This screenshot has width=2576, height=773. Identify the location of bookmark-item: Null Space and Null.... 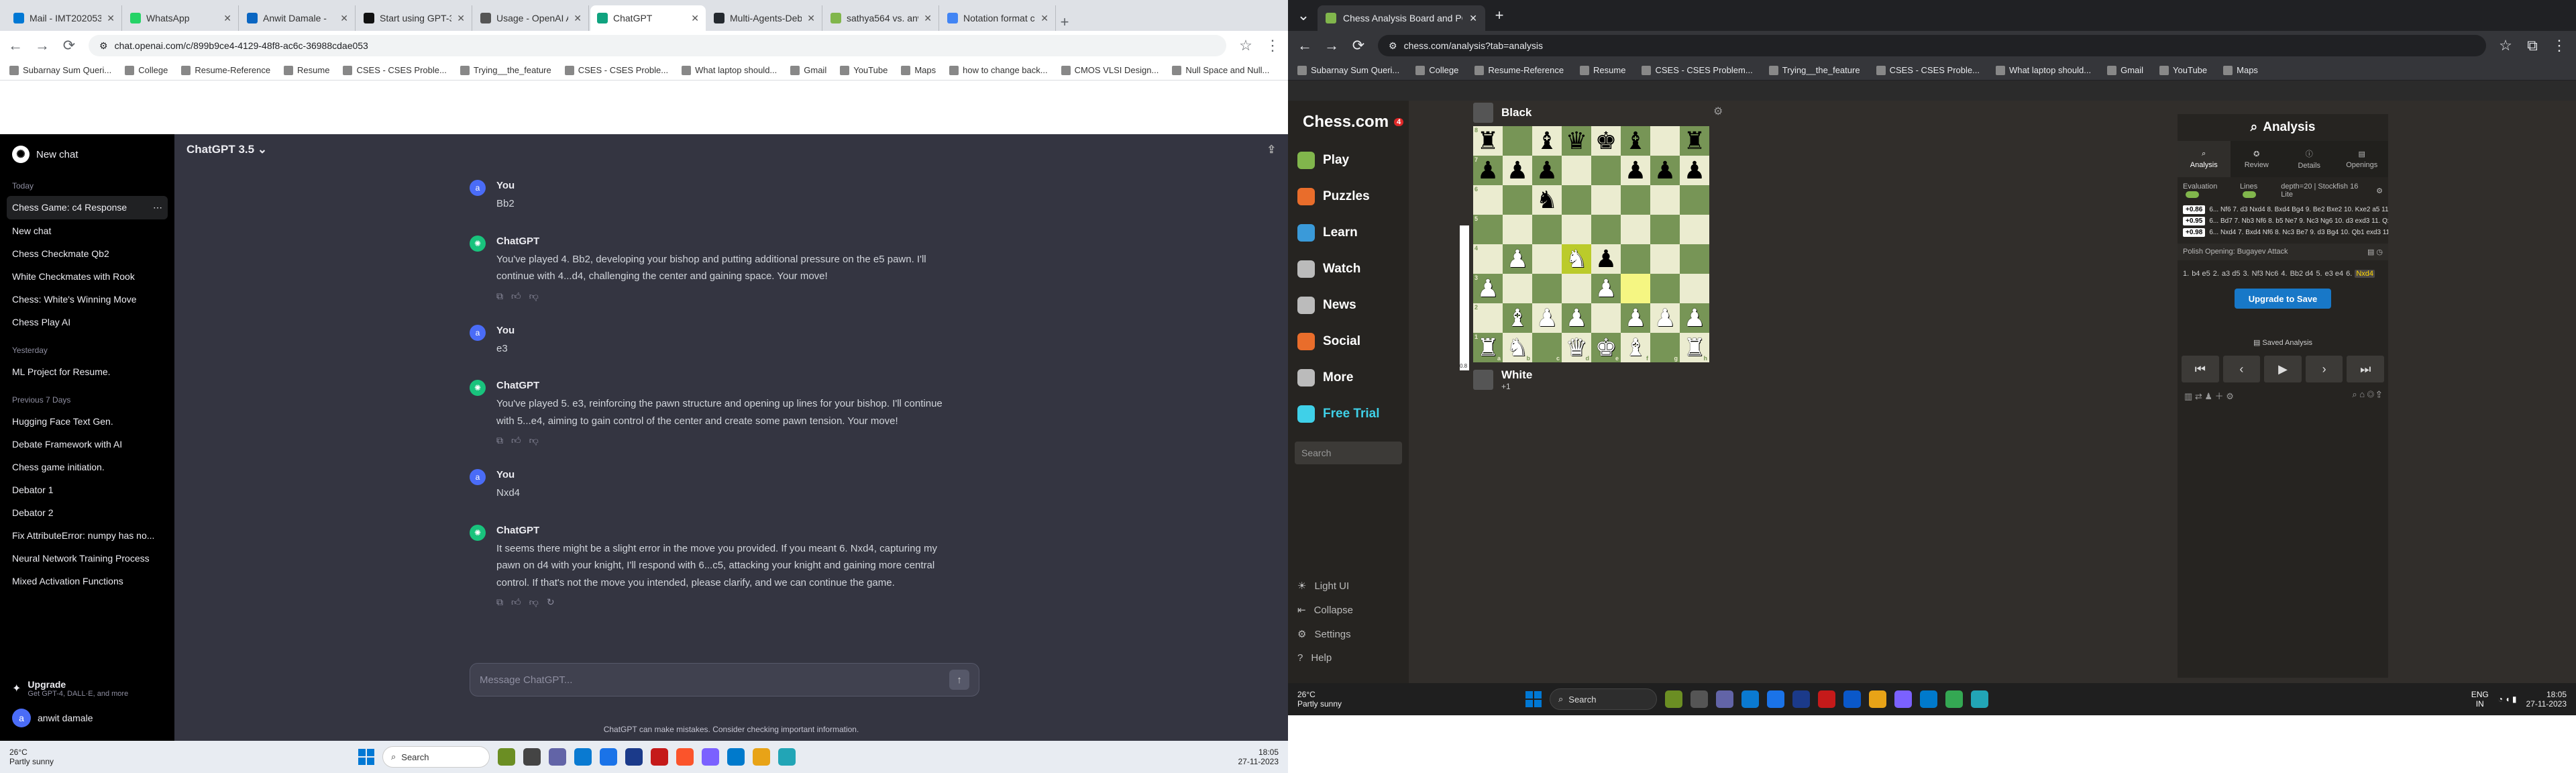
(1220, 70).